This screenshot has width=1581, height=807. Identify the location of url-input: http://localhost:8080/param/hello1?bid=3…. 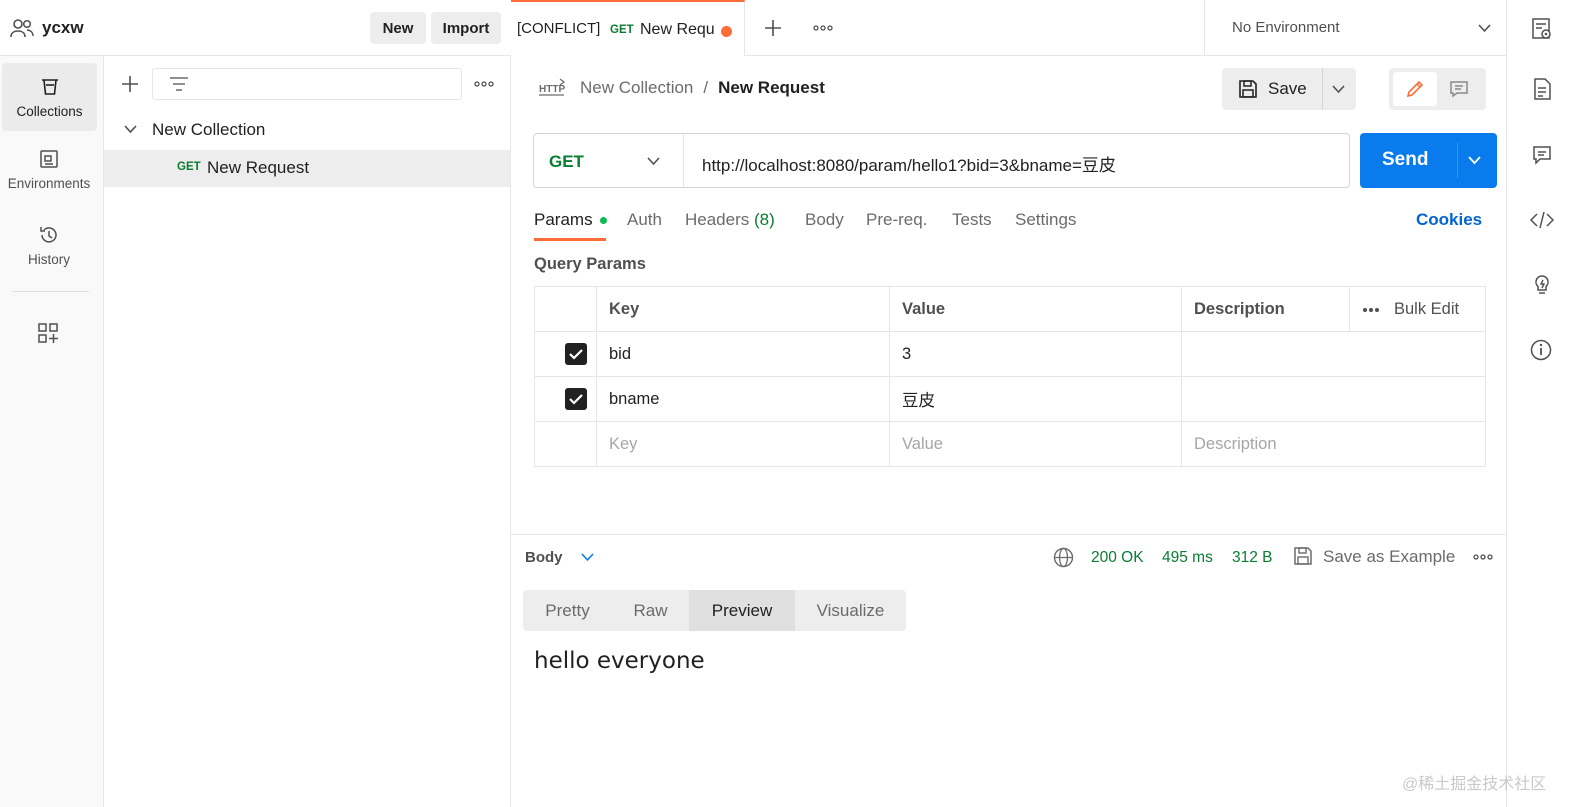
(909, 163).